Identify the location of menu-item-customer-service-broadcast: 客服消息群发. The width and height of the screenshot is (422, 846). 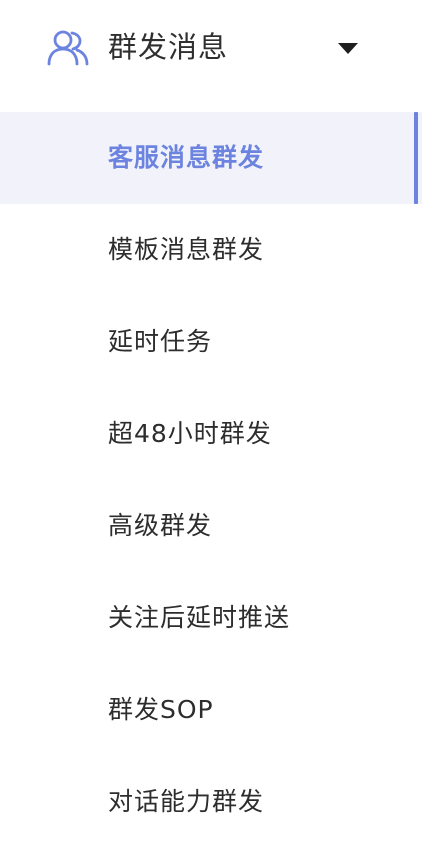
(211, 158).